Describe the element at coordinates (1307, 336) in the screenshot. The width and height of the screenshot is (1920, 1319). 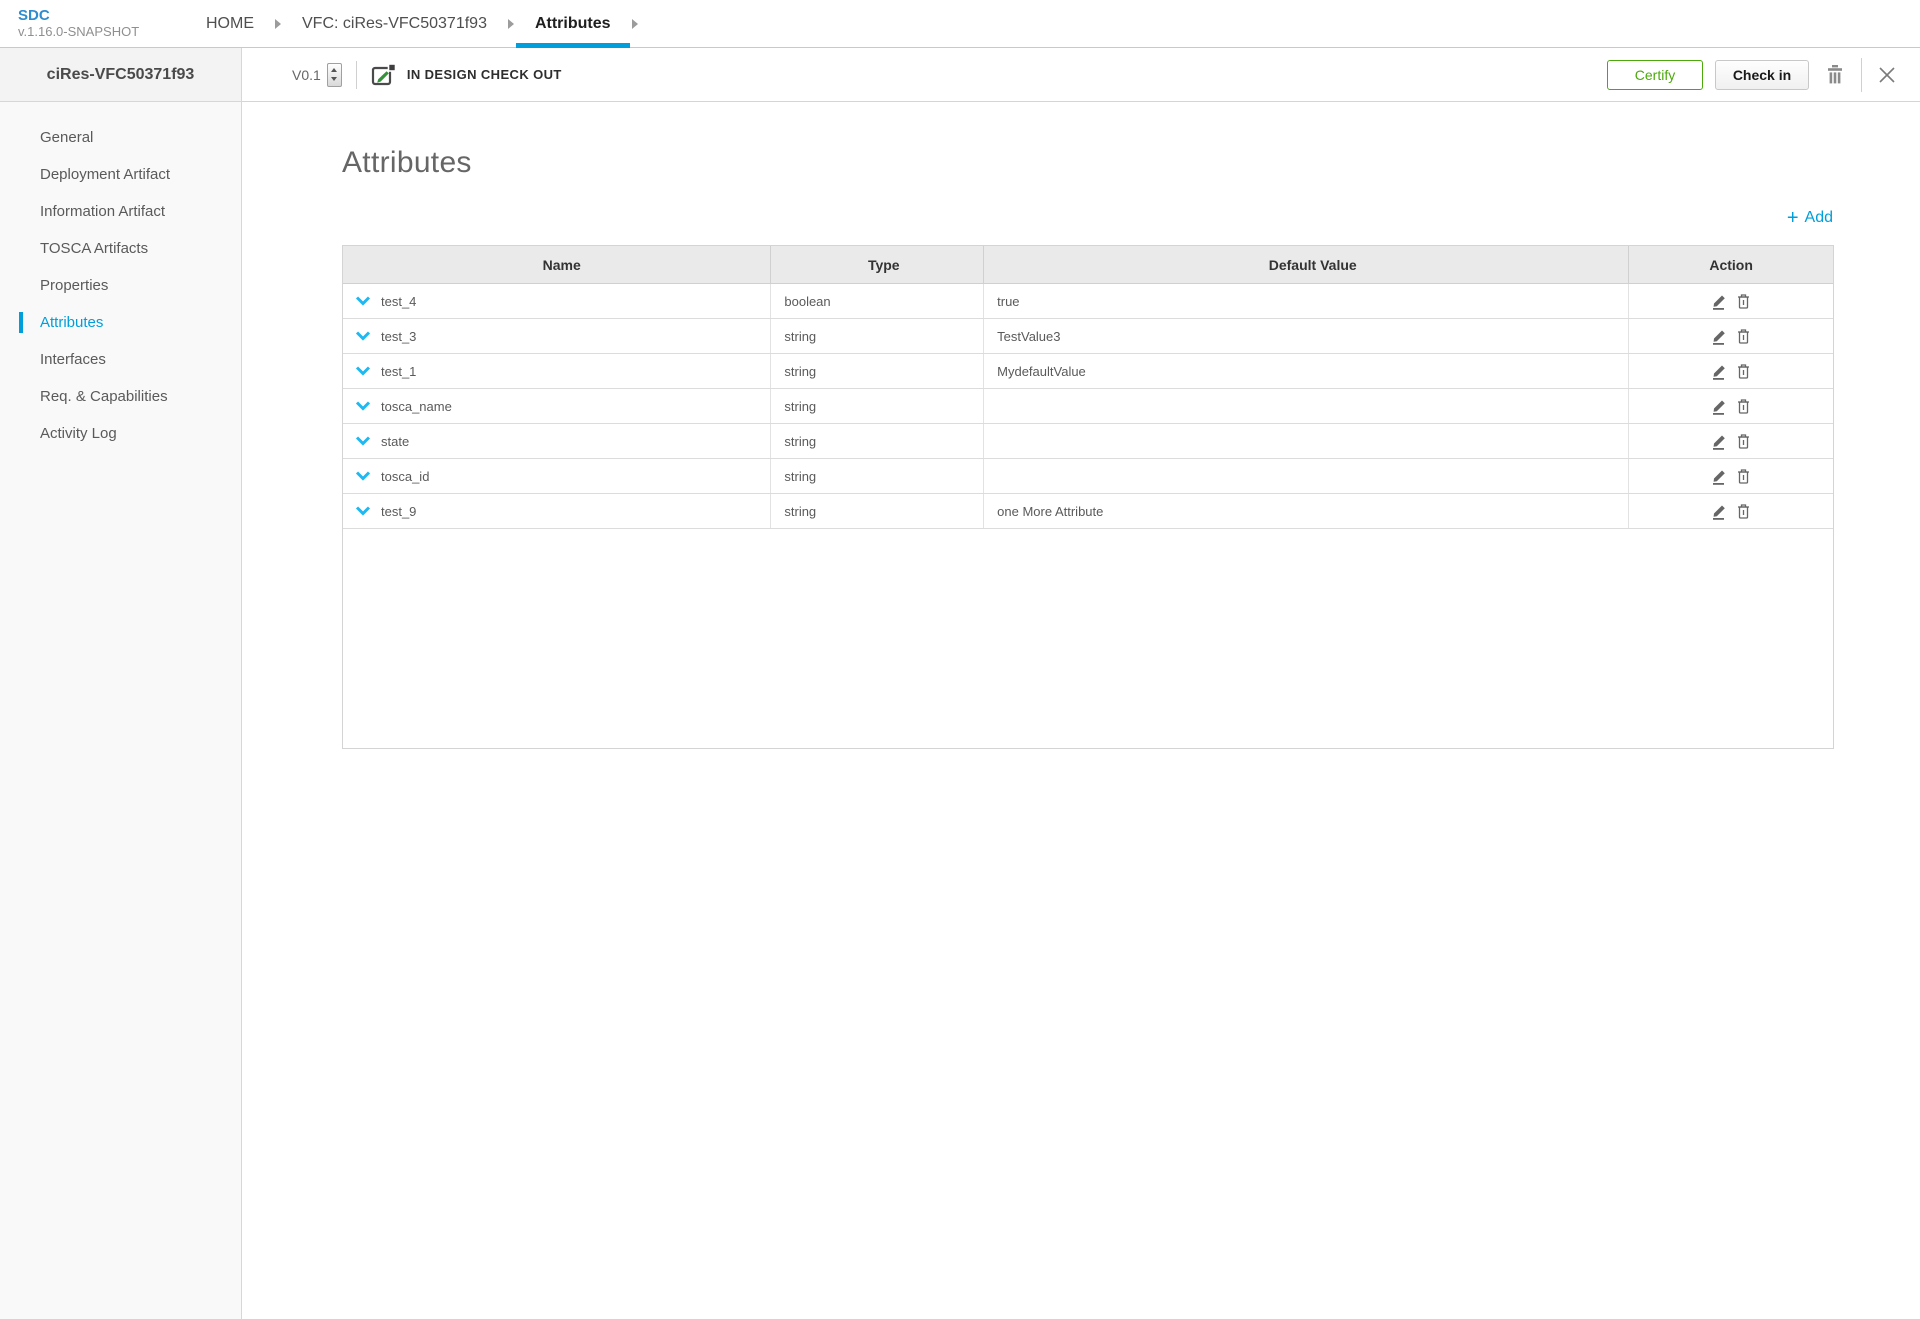
I see `attribute-default-value: TestValue3` at that location.